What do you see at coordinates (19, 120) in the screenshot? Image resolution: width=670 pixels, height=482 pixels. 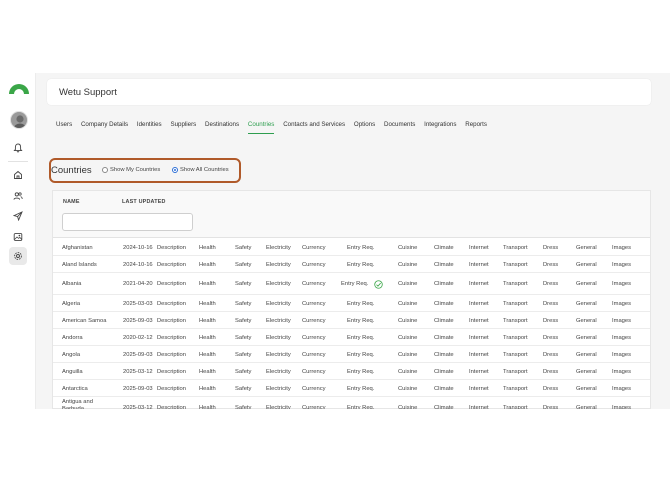 I see `avatar` at bounding box center [19, 120].